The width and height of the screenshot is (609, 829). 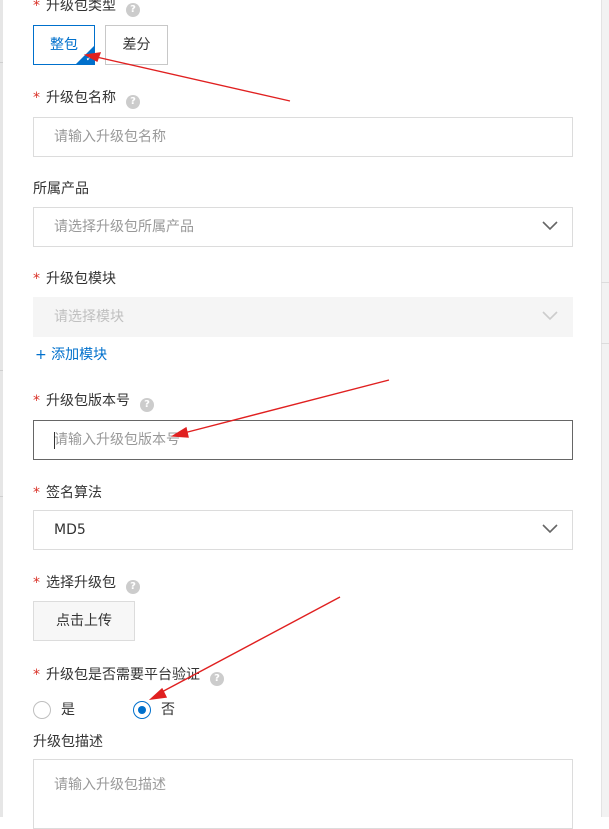 I want to click on annotation-arrow-head, so click(x=158, y=693).